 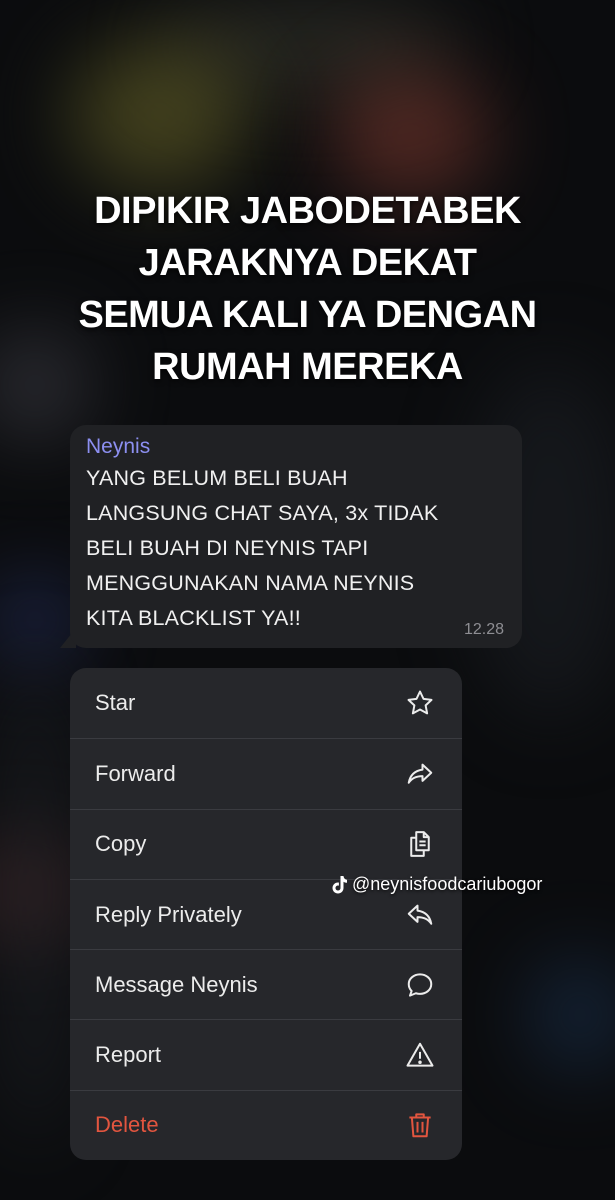 I want to click on menu-item-label: Report, so click(x=128, y=1055).